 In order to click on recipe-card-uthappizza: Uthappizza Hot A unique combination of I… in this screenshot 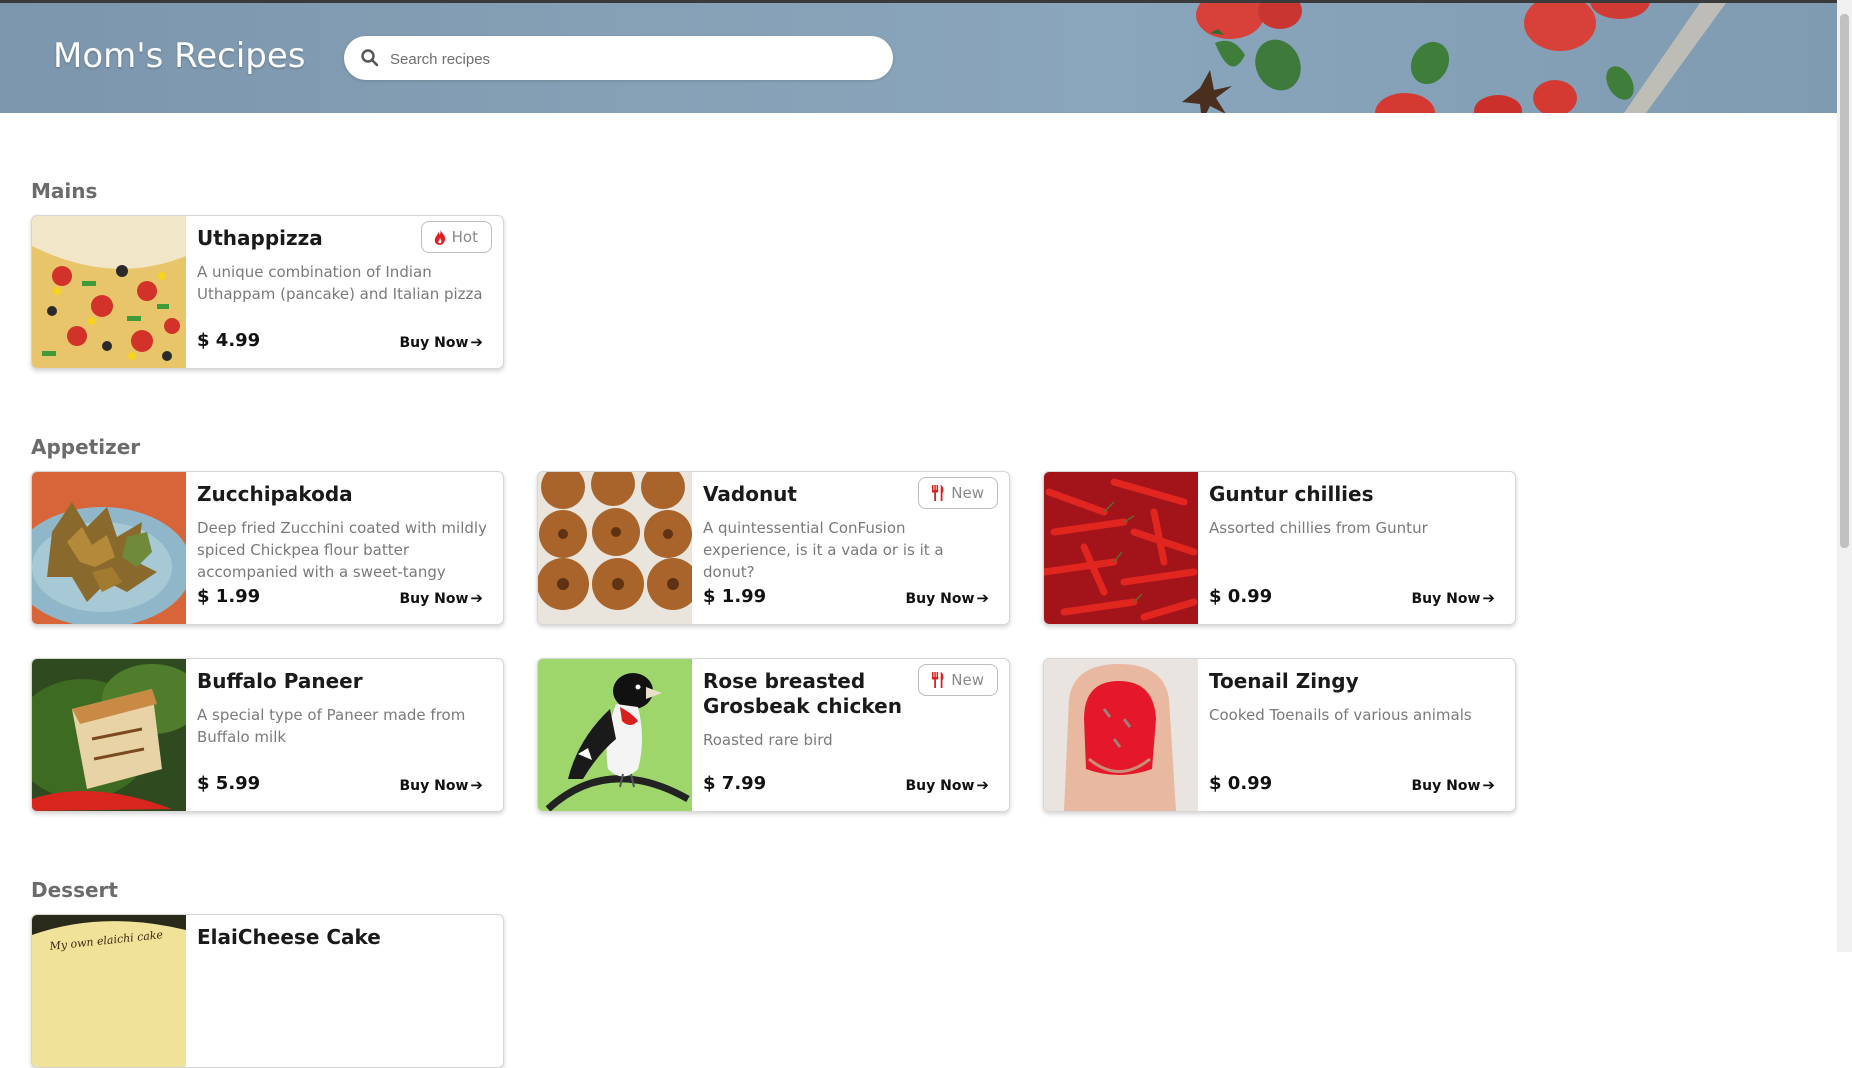, I will do `click(267, 292)`.